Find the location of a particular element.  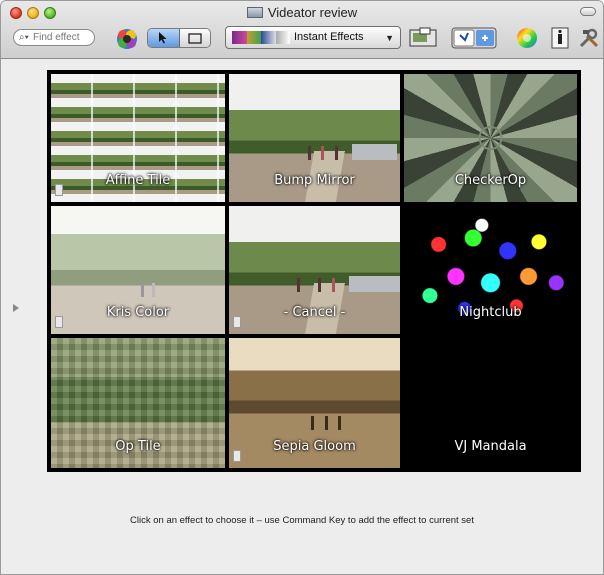

search-input is located at coordinates (62, 37).